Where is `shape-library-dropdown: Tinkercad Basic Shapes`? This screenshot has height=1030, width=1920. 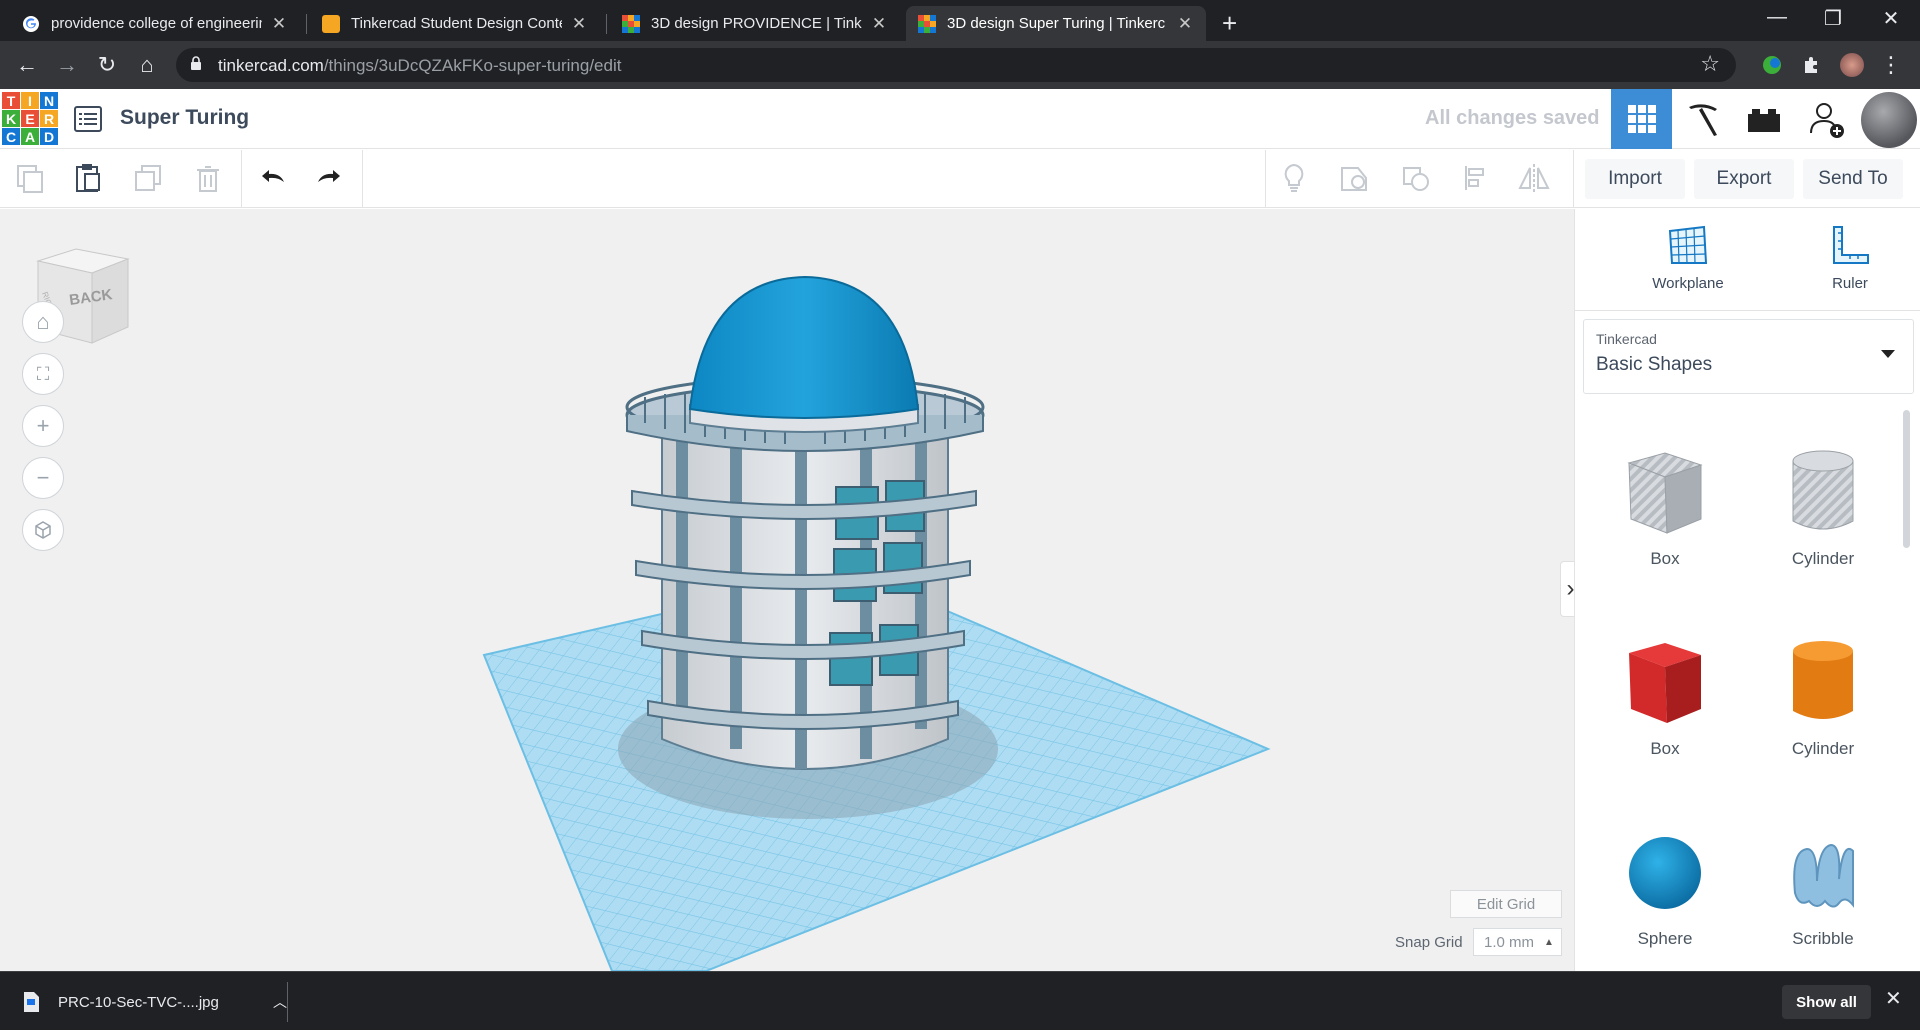
shape-library-dropdown: Tinkercad Basic Shapes is located at coordinates (1748, 356).